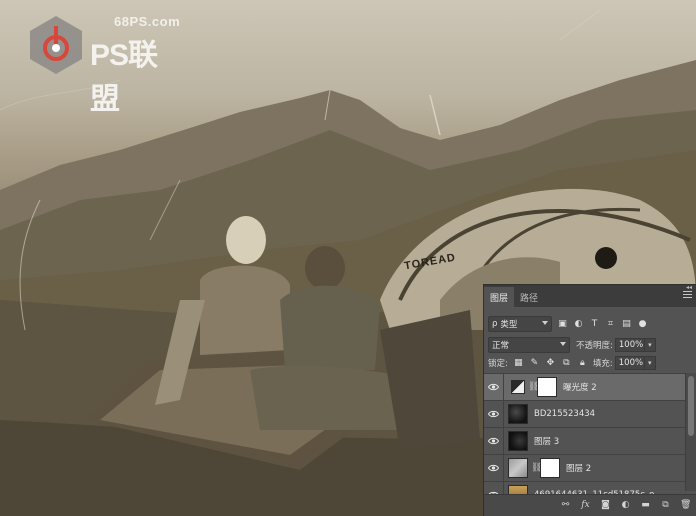 Image resolution: width=696 pixels, height=516 pixels. Describe the element at coordinates (629, 345) in the screenshot. I see `opacity-input: 100%` at that location.